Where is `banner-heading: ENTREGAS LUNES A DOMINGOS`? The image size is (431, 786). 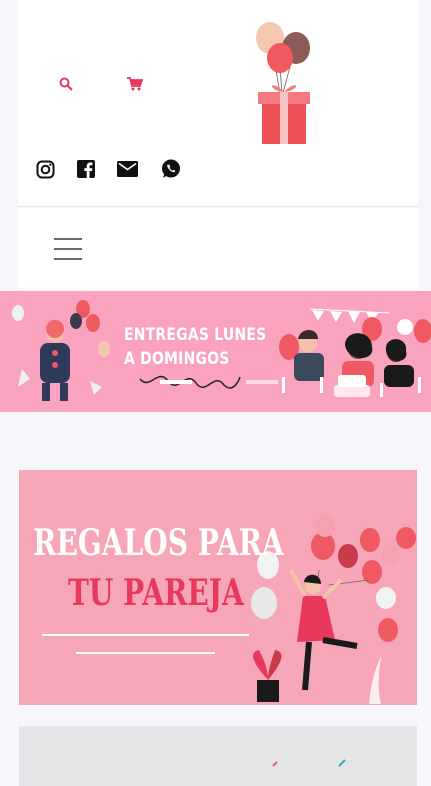 banner-heading: ENTREGAS LUNES A DOMINGOS is located at coordinates (195, 347).